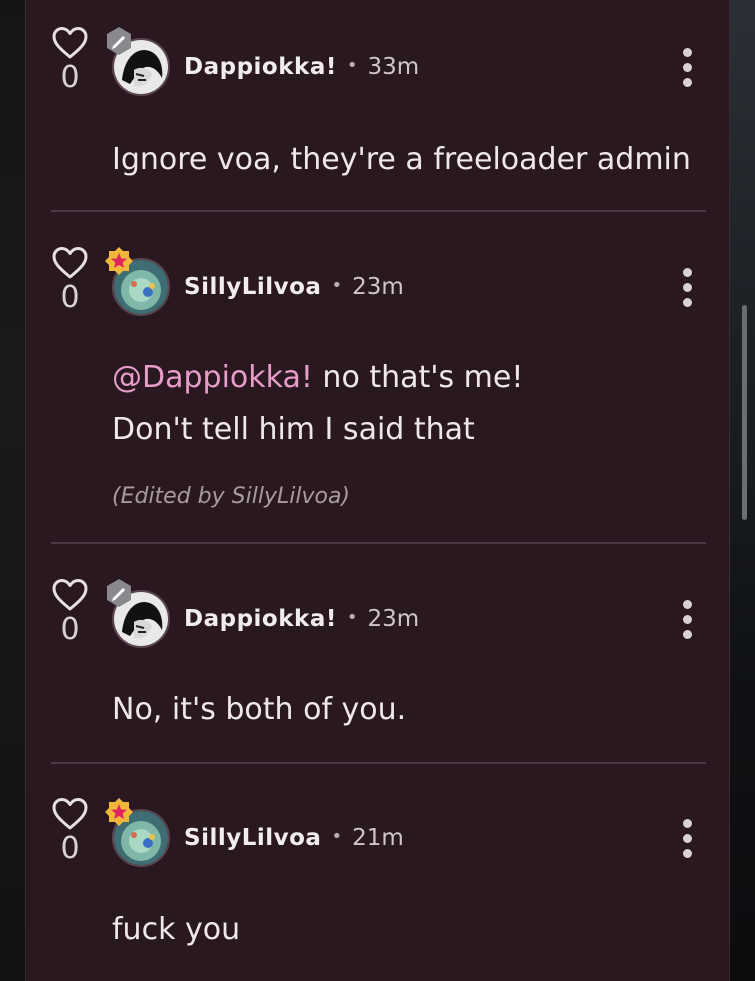 The height and width of the screenshot is (981, 755). Describe the element at coordinates (293, 429) in the screenshot. I see `comment-line: Don't tell him I said that` at that location.